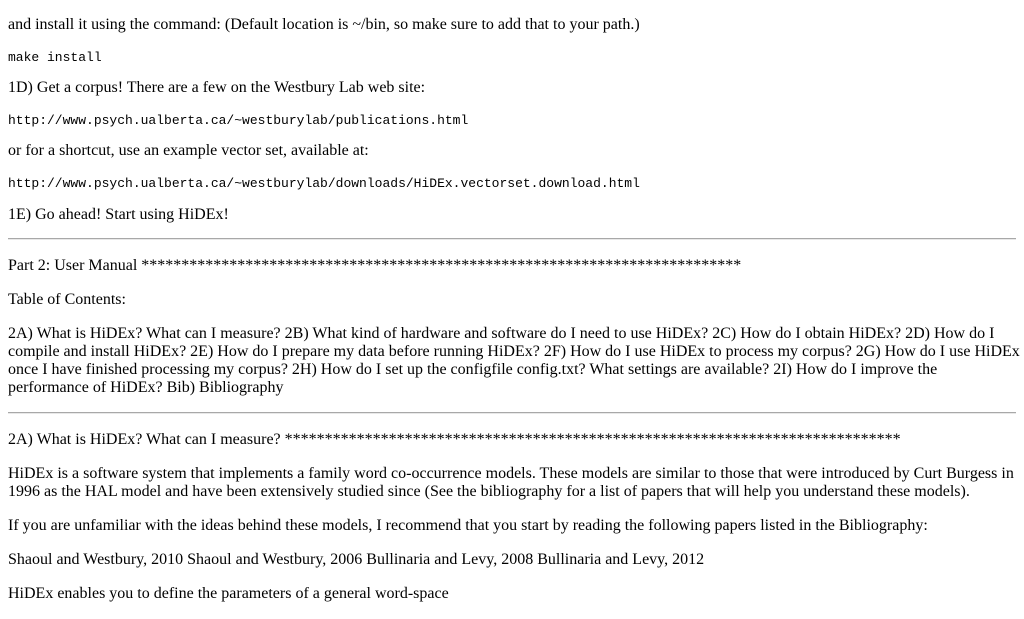 The width and height of the screenshot is (1024, 619). Describe the element at coordinates (146, 387) in the screenshot. I see `toc-line: performance of HiDEx? Bib) Bibliography` at that location.